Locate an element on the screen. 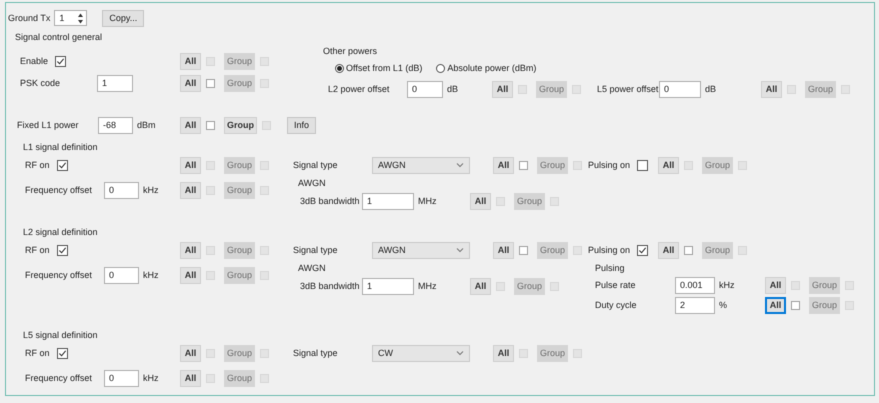 This screenshot has height=403, width=879. radio-button: Absolute power (dBm) is located at coordinates (486, 68).